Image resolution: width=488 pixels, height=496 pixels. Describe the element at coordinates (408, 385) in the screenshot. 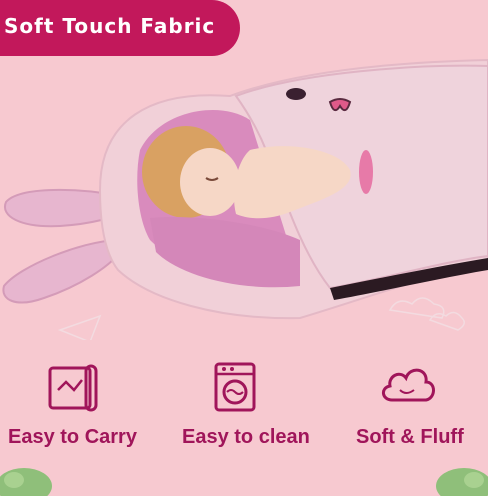

I see `cloud-fluff-icon` at that location.